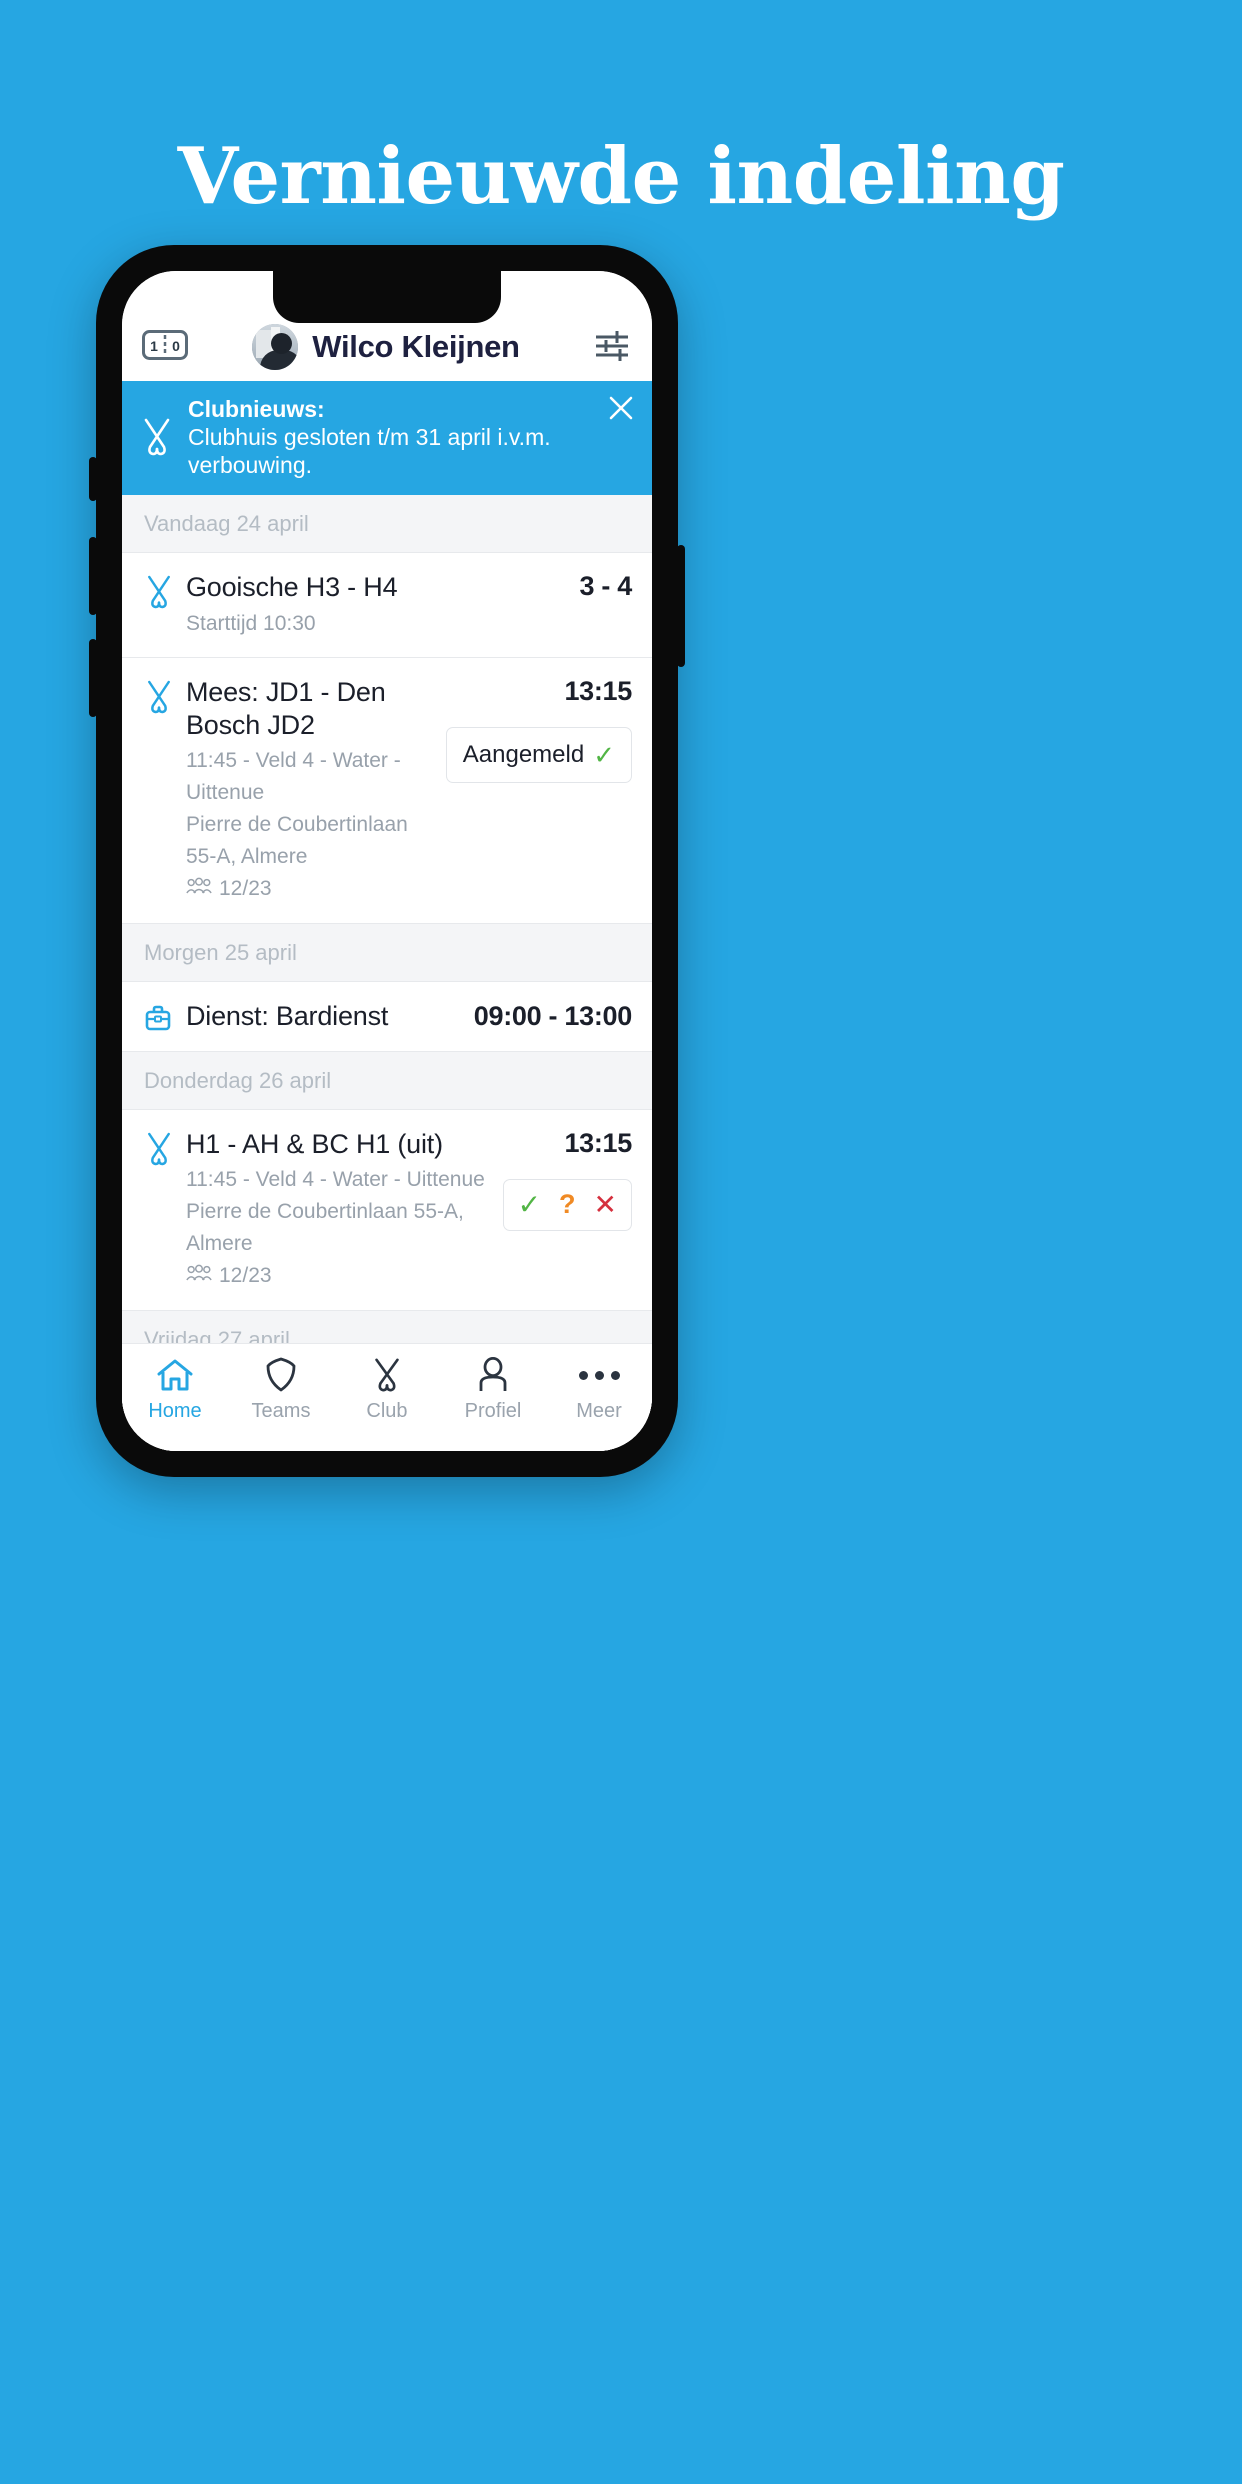 The width and height of the screenshot is (1242, 2484). Describe the element at coordinates (605, 1204) in the screenshot. I see `cross-icon: ✕` at that location.